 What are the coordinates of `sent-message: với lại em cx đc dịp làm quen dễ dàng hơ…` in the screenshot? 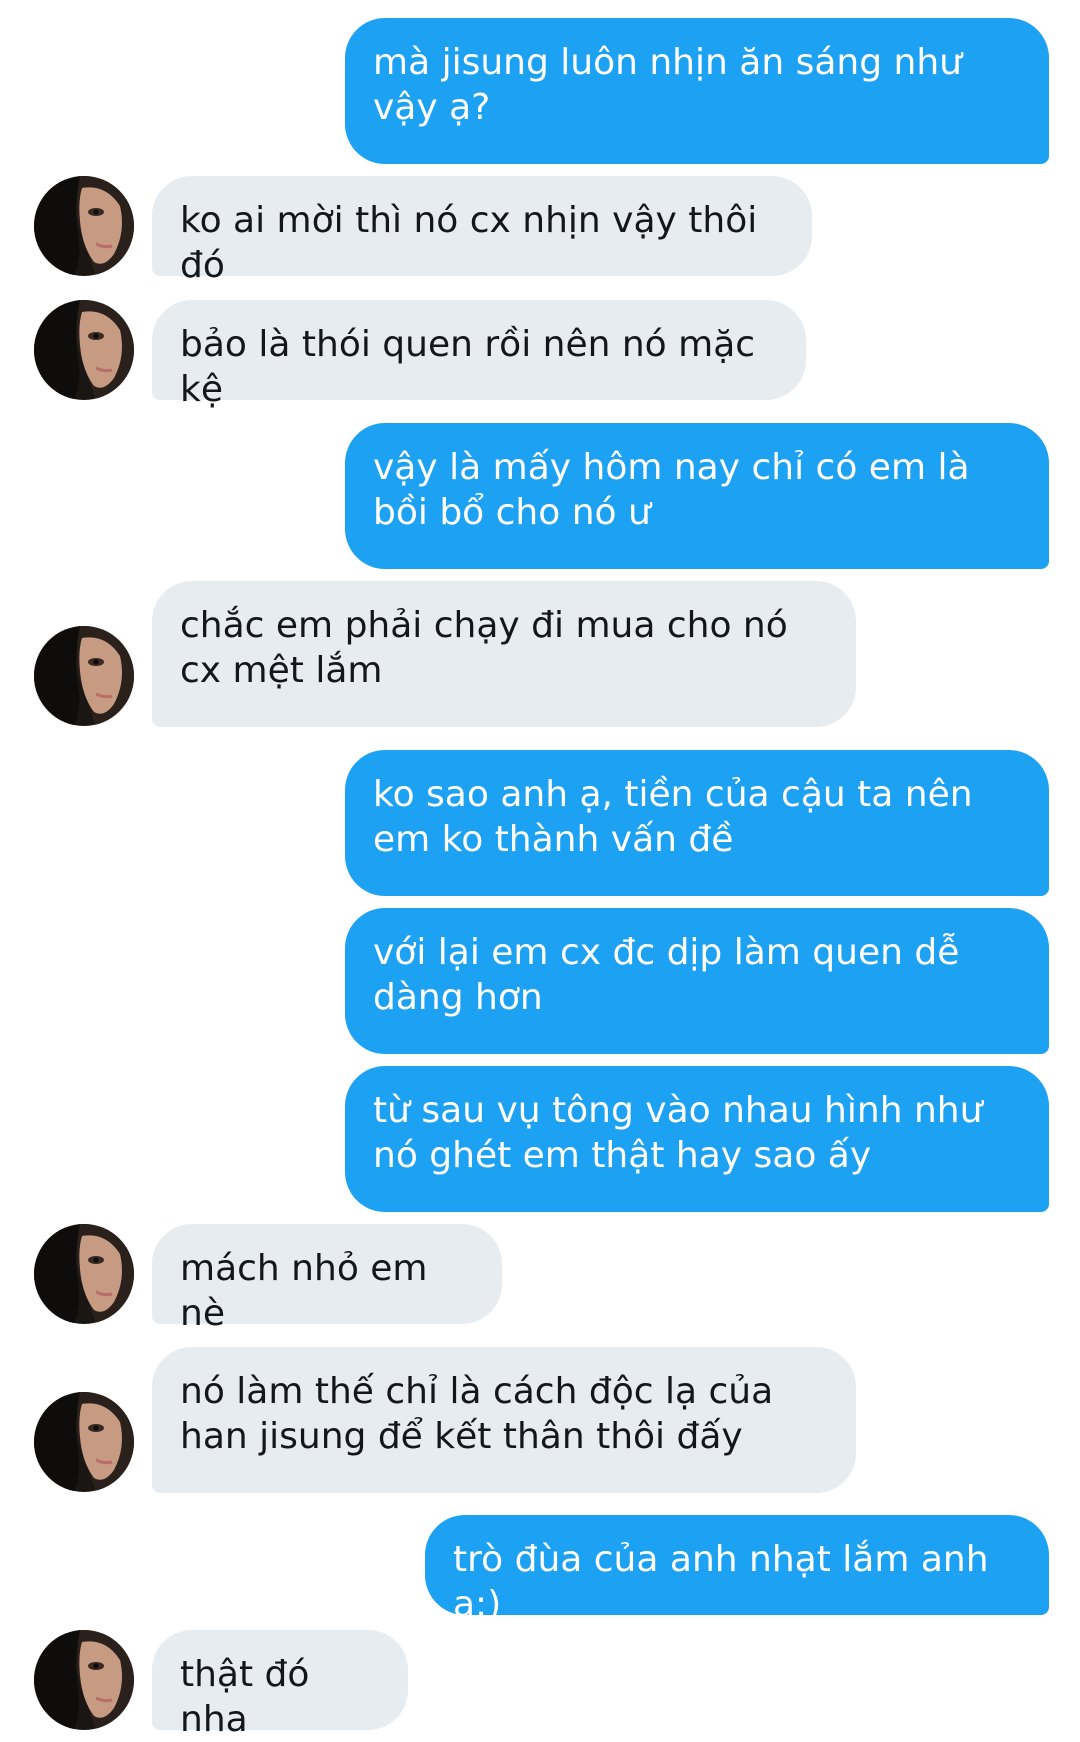 It's located at (697, 981).